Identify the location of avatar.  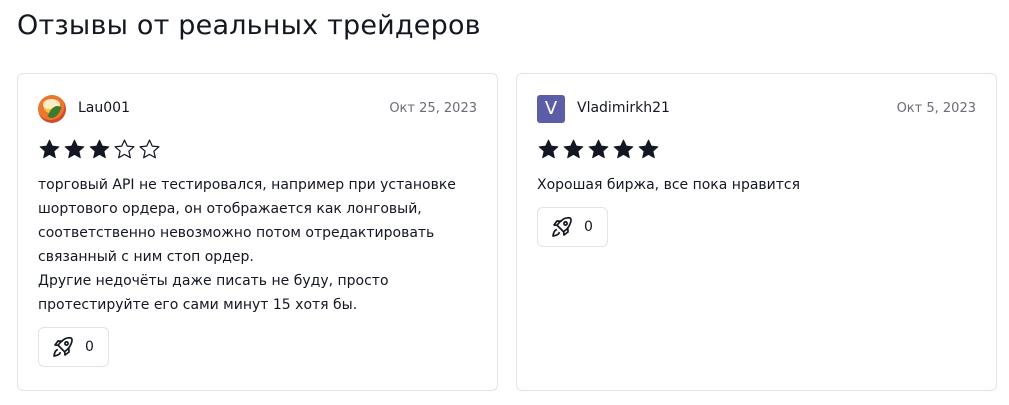
(52, 109).